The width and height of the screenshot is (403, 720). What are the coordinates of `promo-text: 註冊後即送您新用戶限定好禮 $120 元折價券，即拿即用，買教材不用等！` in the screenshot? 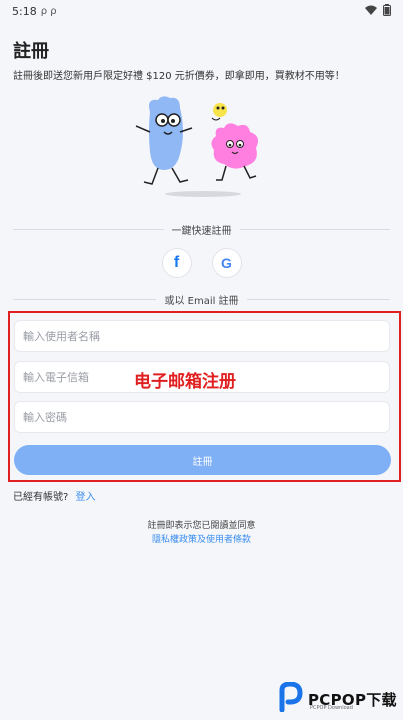 It's located at (179, 76).